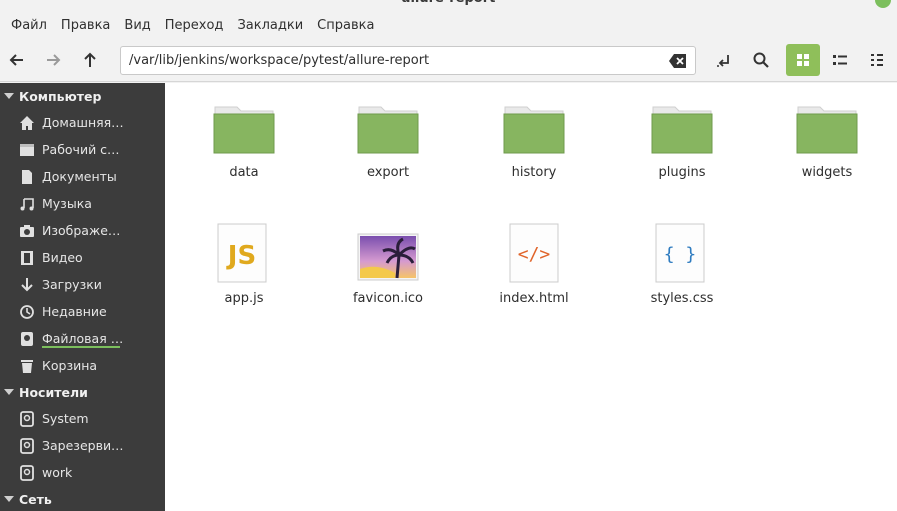 Image resolution: width=897 pixels, height=511 pixels. I want to click on css-file-icon: { }, so click(680, 253).